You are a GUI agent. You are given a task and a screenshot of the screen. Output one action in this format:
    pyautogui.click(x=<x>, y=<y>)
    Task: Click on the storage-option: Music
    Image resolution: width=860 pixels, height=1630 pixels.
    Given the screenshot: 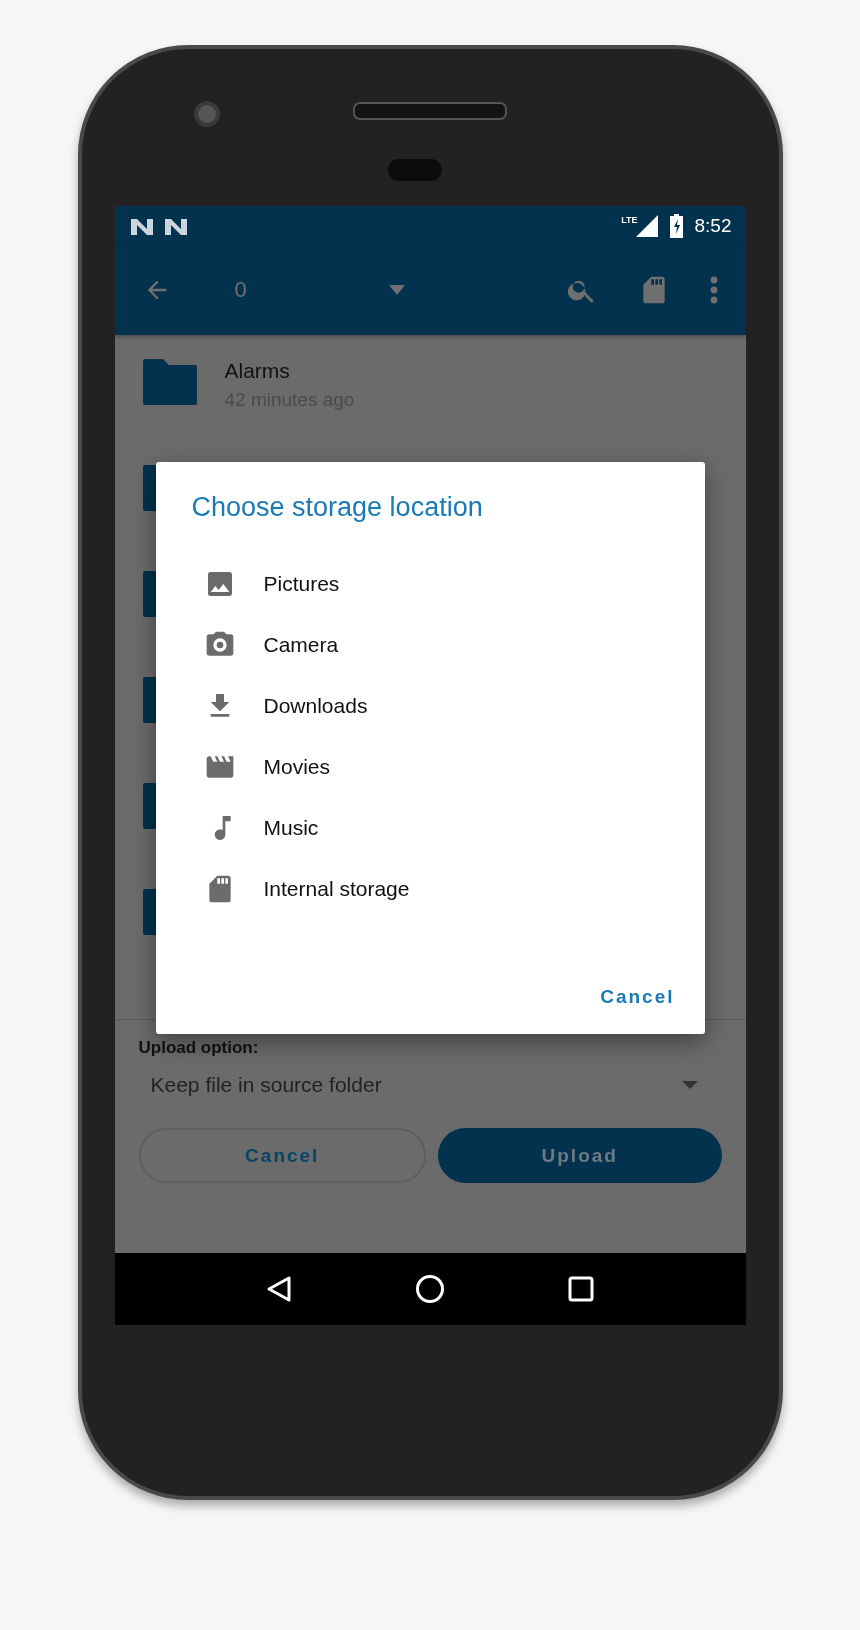 What is the action you would take?
    pyautogui.click(x=433, y=827)
    